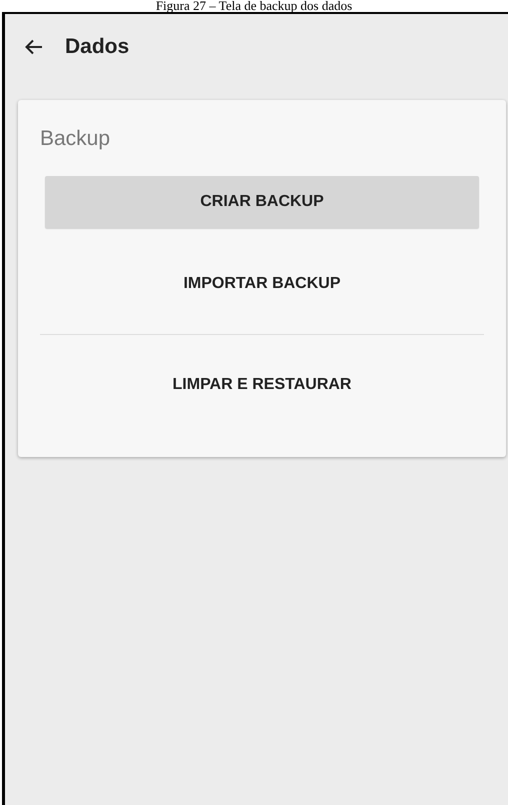 The height and width of the screenshot is (805, 508). Describe the element at coordinates (262, 385) in the screenshot. I see `text-button: LIMPAR E RESTAURAR` at that location.